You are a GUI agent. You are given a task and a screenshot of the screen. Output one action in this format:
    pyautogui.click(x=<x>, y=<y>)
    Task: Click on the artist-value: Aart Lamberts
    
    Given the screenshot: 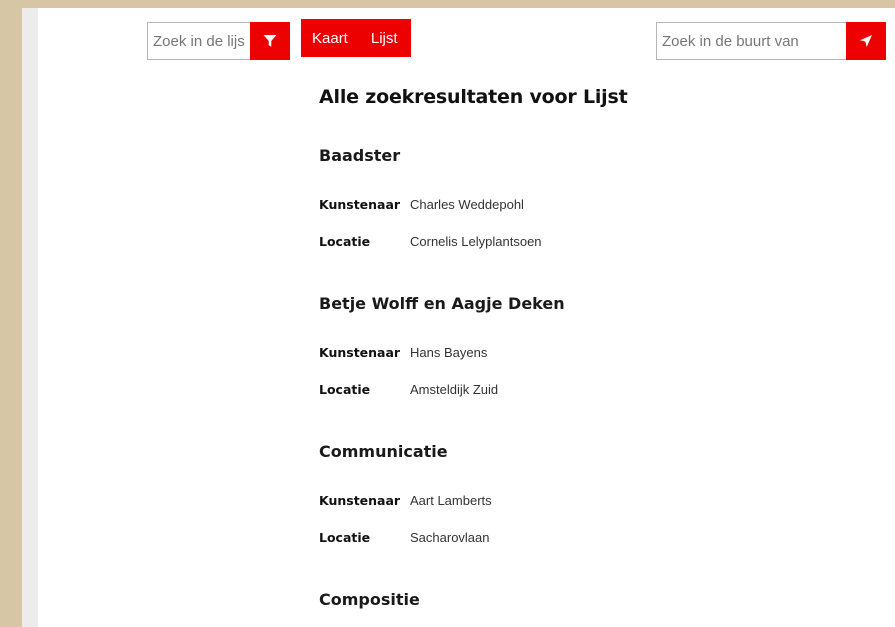 What is the action you would take?
    pyautogui.click(x=451, y=500)
    